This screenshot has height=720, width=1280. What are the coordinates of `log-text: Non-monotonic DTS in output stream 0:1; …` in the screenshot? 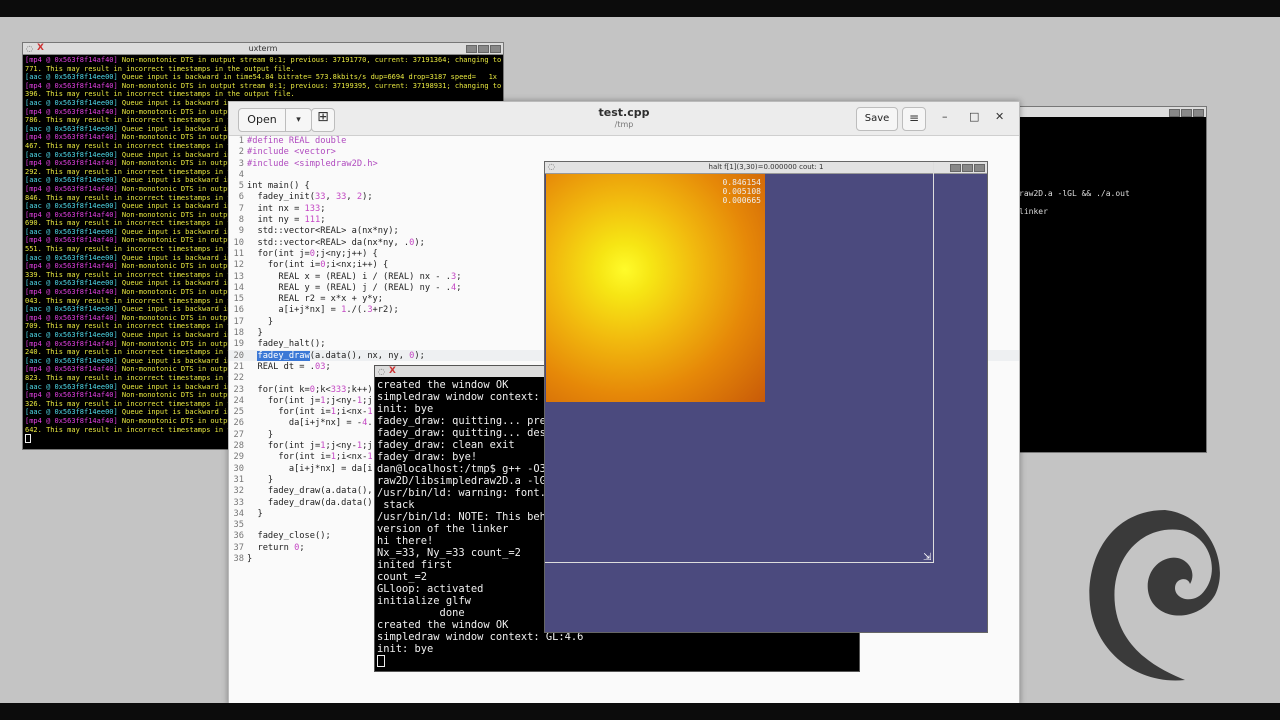 It's located at (310, 60).